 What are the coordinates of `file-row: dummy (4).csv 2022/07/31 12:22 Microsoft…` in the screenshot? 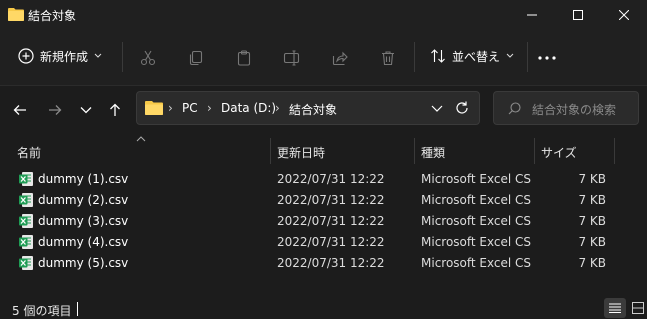 It's located at (314, 242).